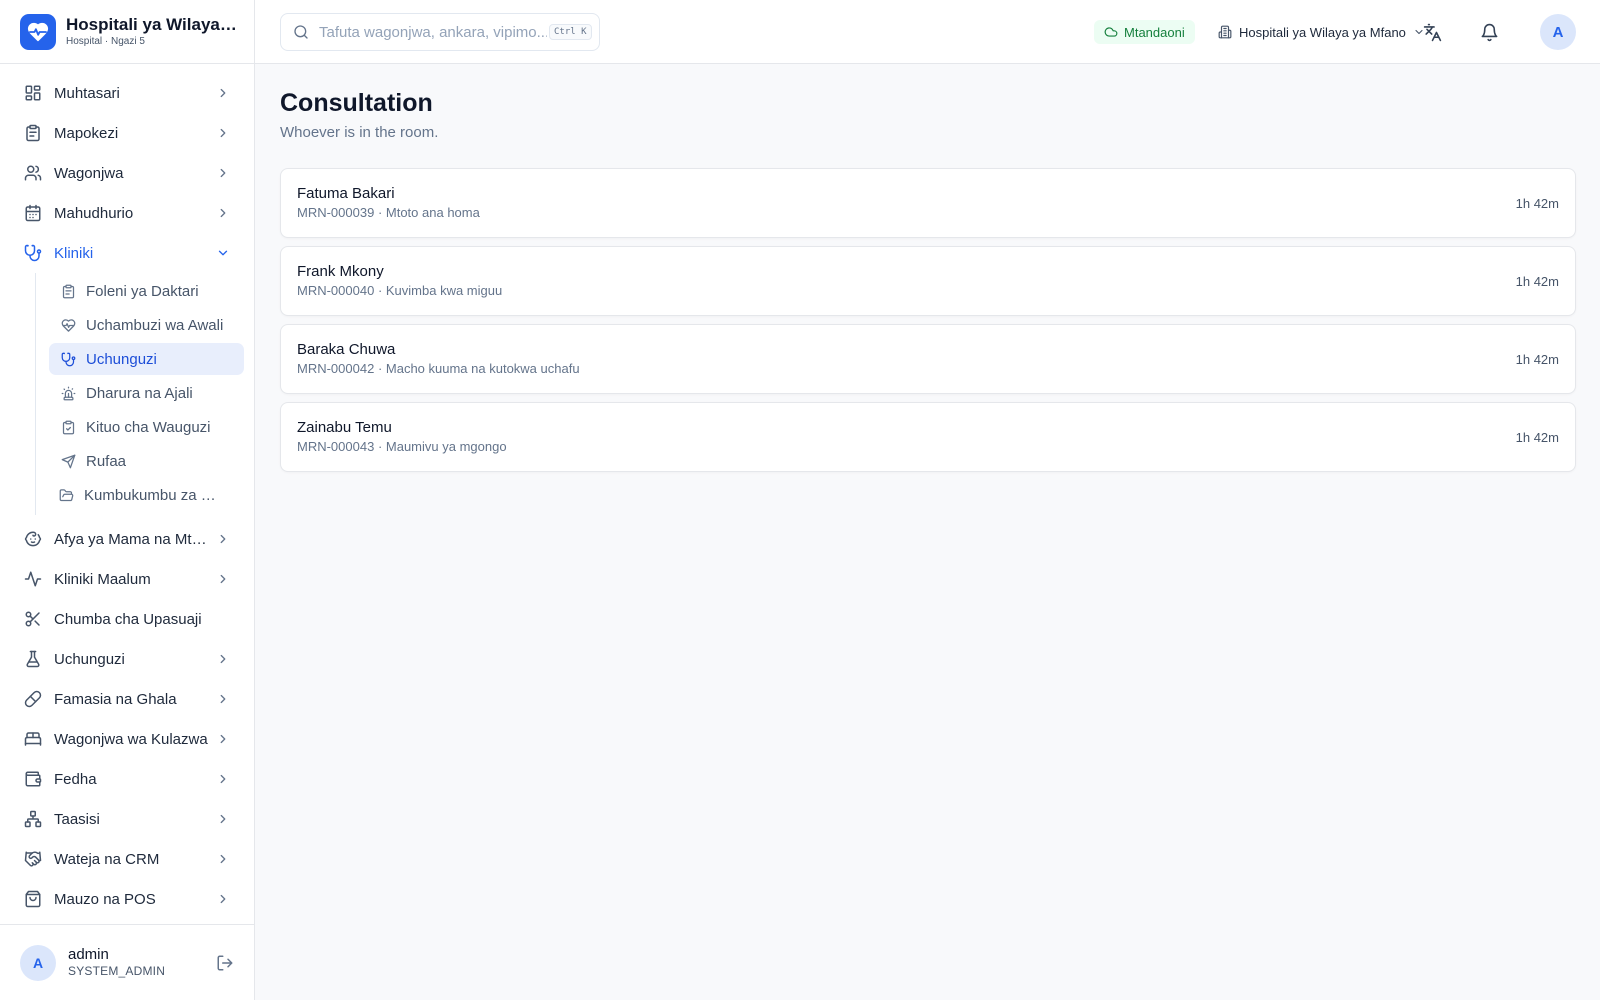  What do you see at coordinates (33, 899) in the screenshot?
I see `shopping-bag-icon` at bounding box center [33, 899].